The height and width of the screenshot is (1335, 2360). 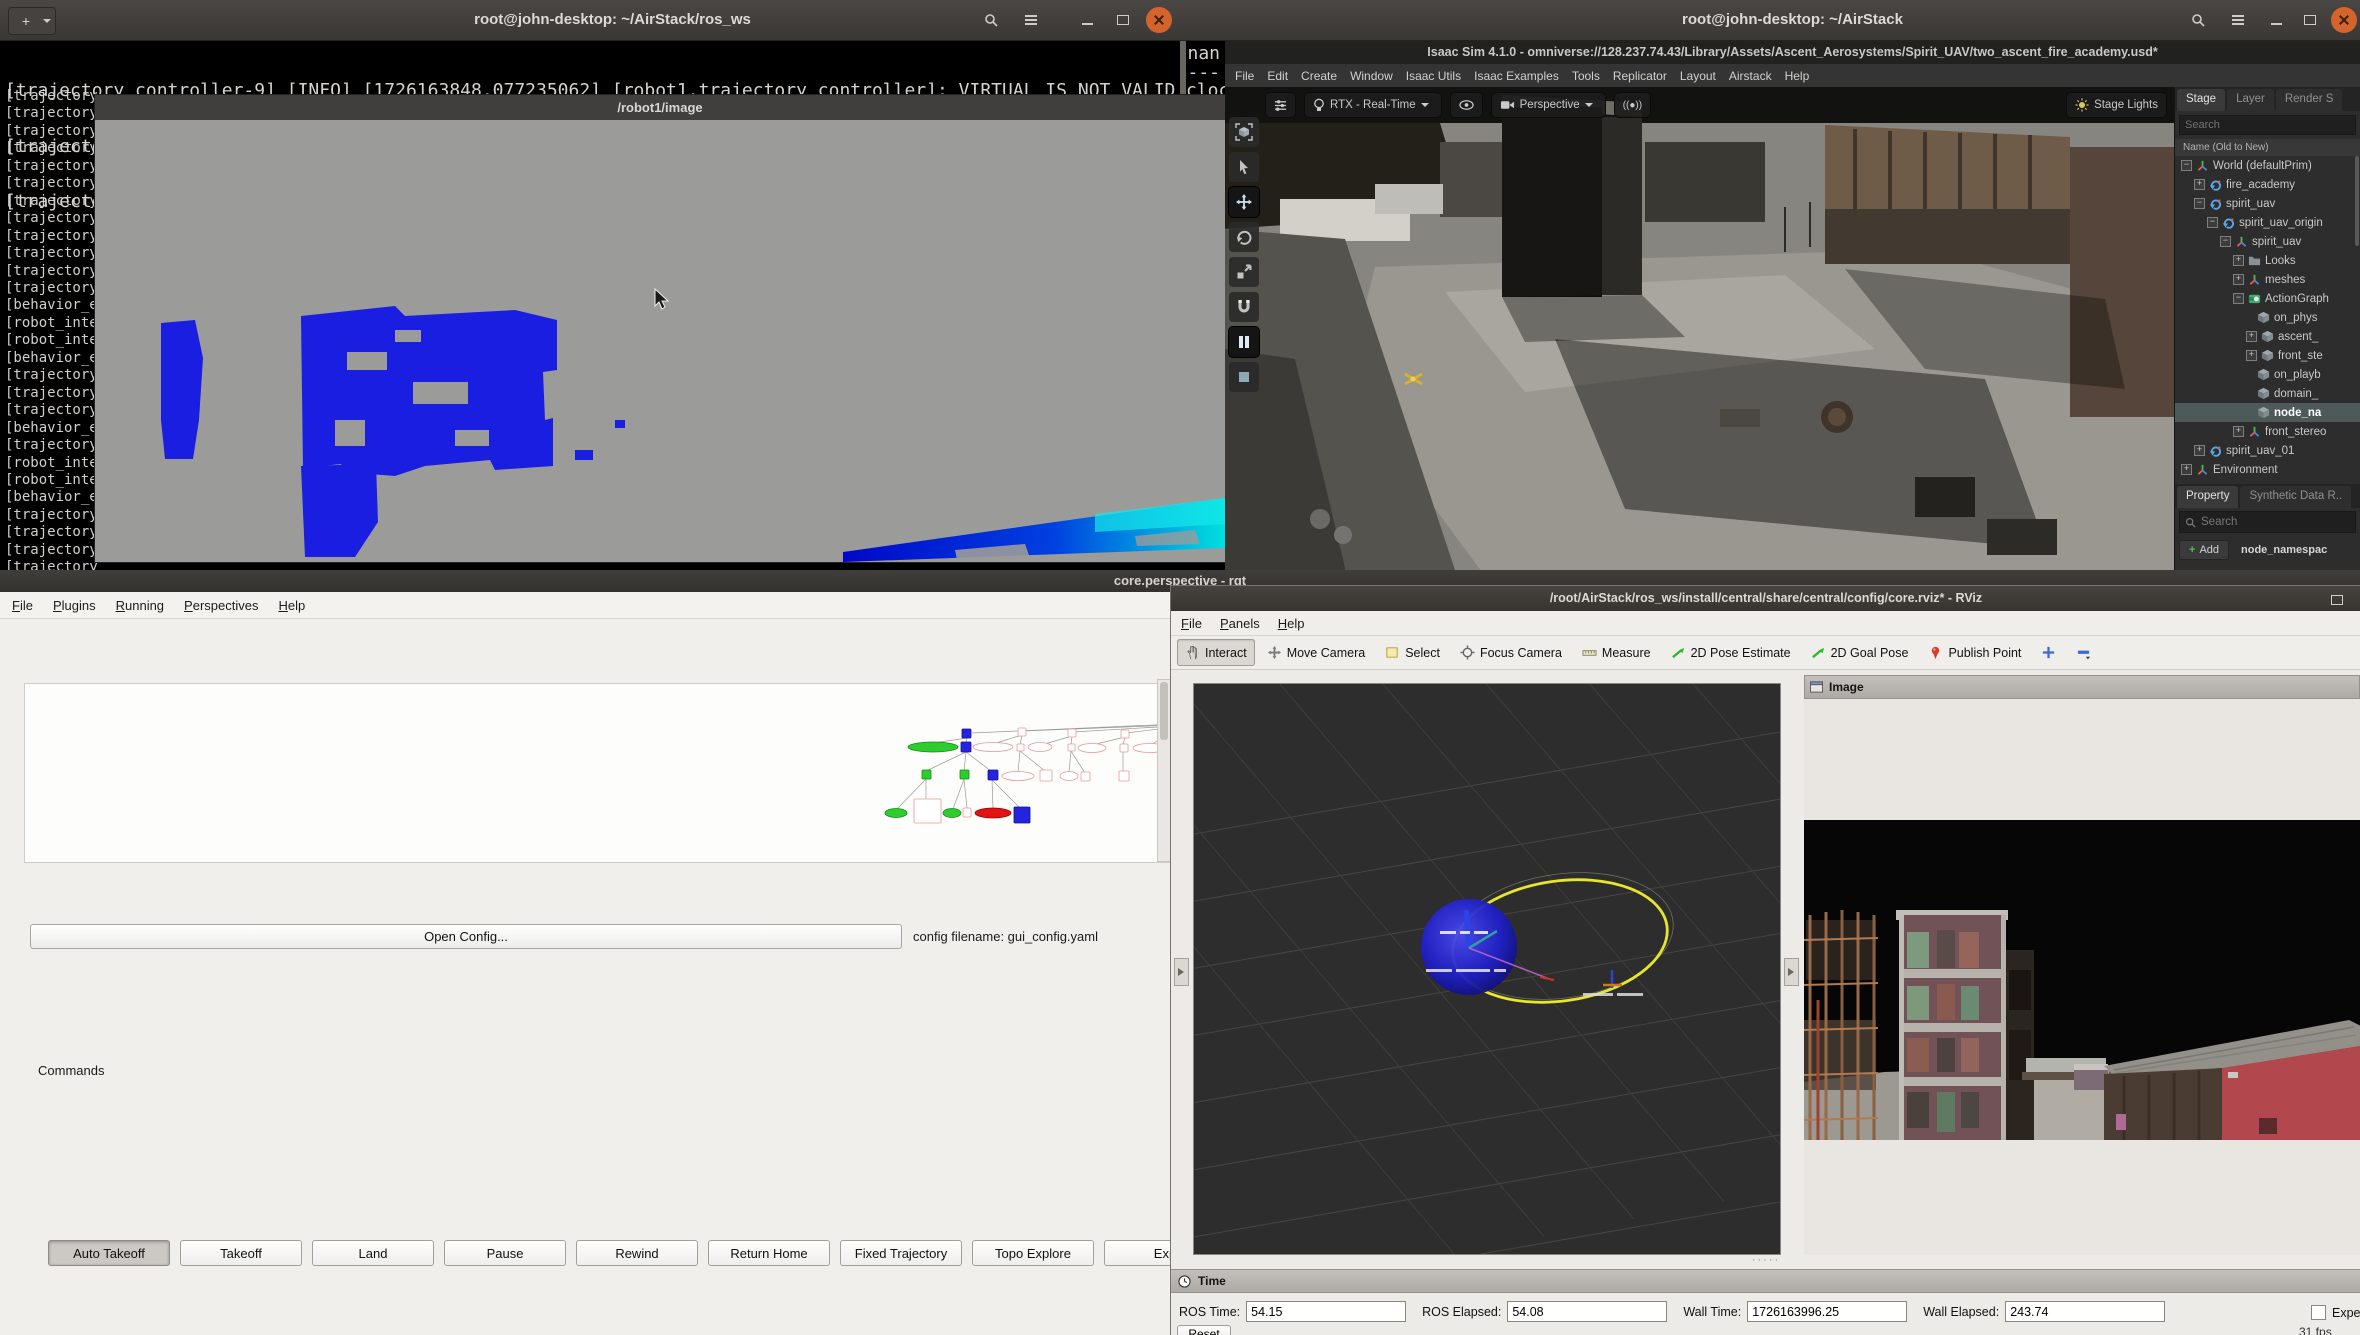 I want to click on camera-select: Perspective, so click(x=1548, y=105).